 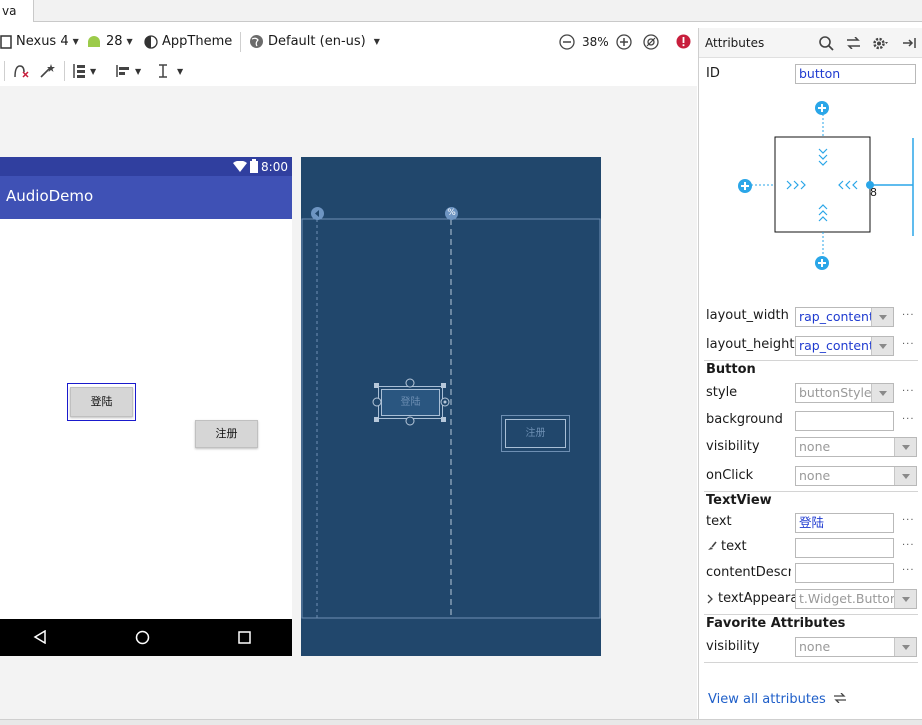 What do you see at coordinates (317, 41) in the screenshot?
I see `locale-label: Default (en-us)` at bounding box center [317, 41].